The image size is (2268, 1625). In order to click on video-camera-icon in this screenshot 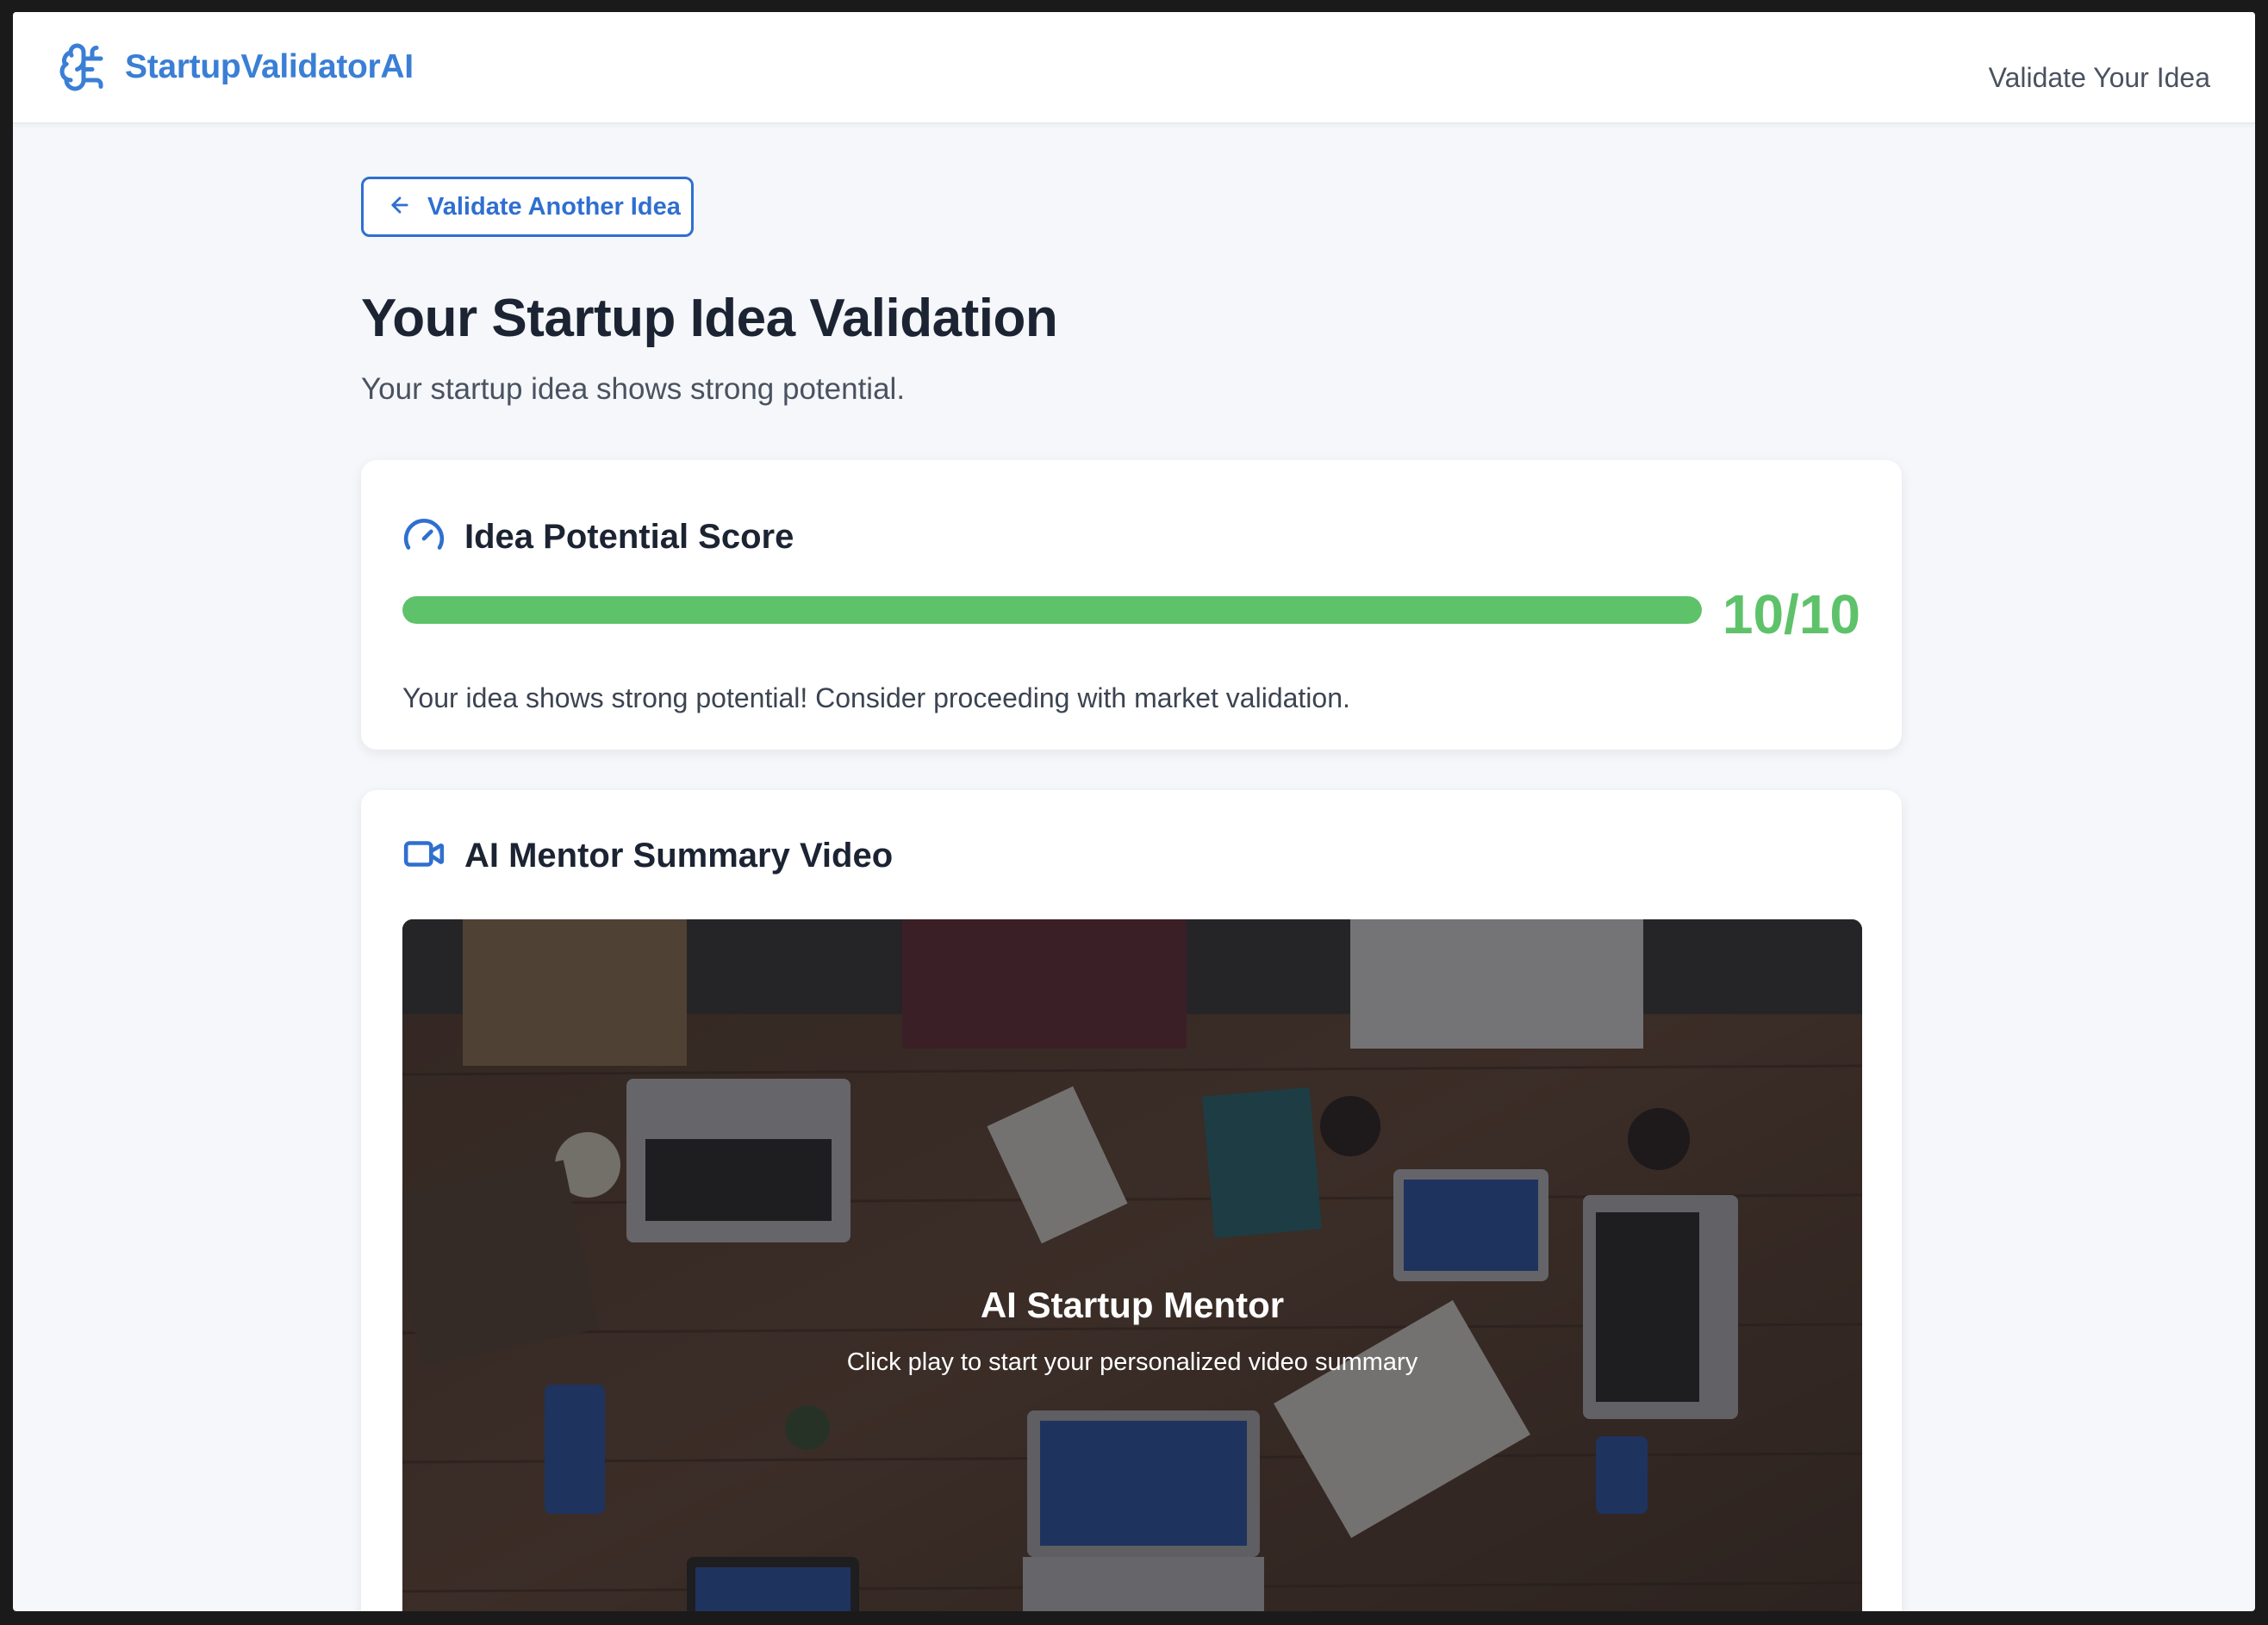, I will do `click(424, 856)`.